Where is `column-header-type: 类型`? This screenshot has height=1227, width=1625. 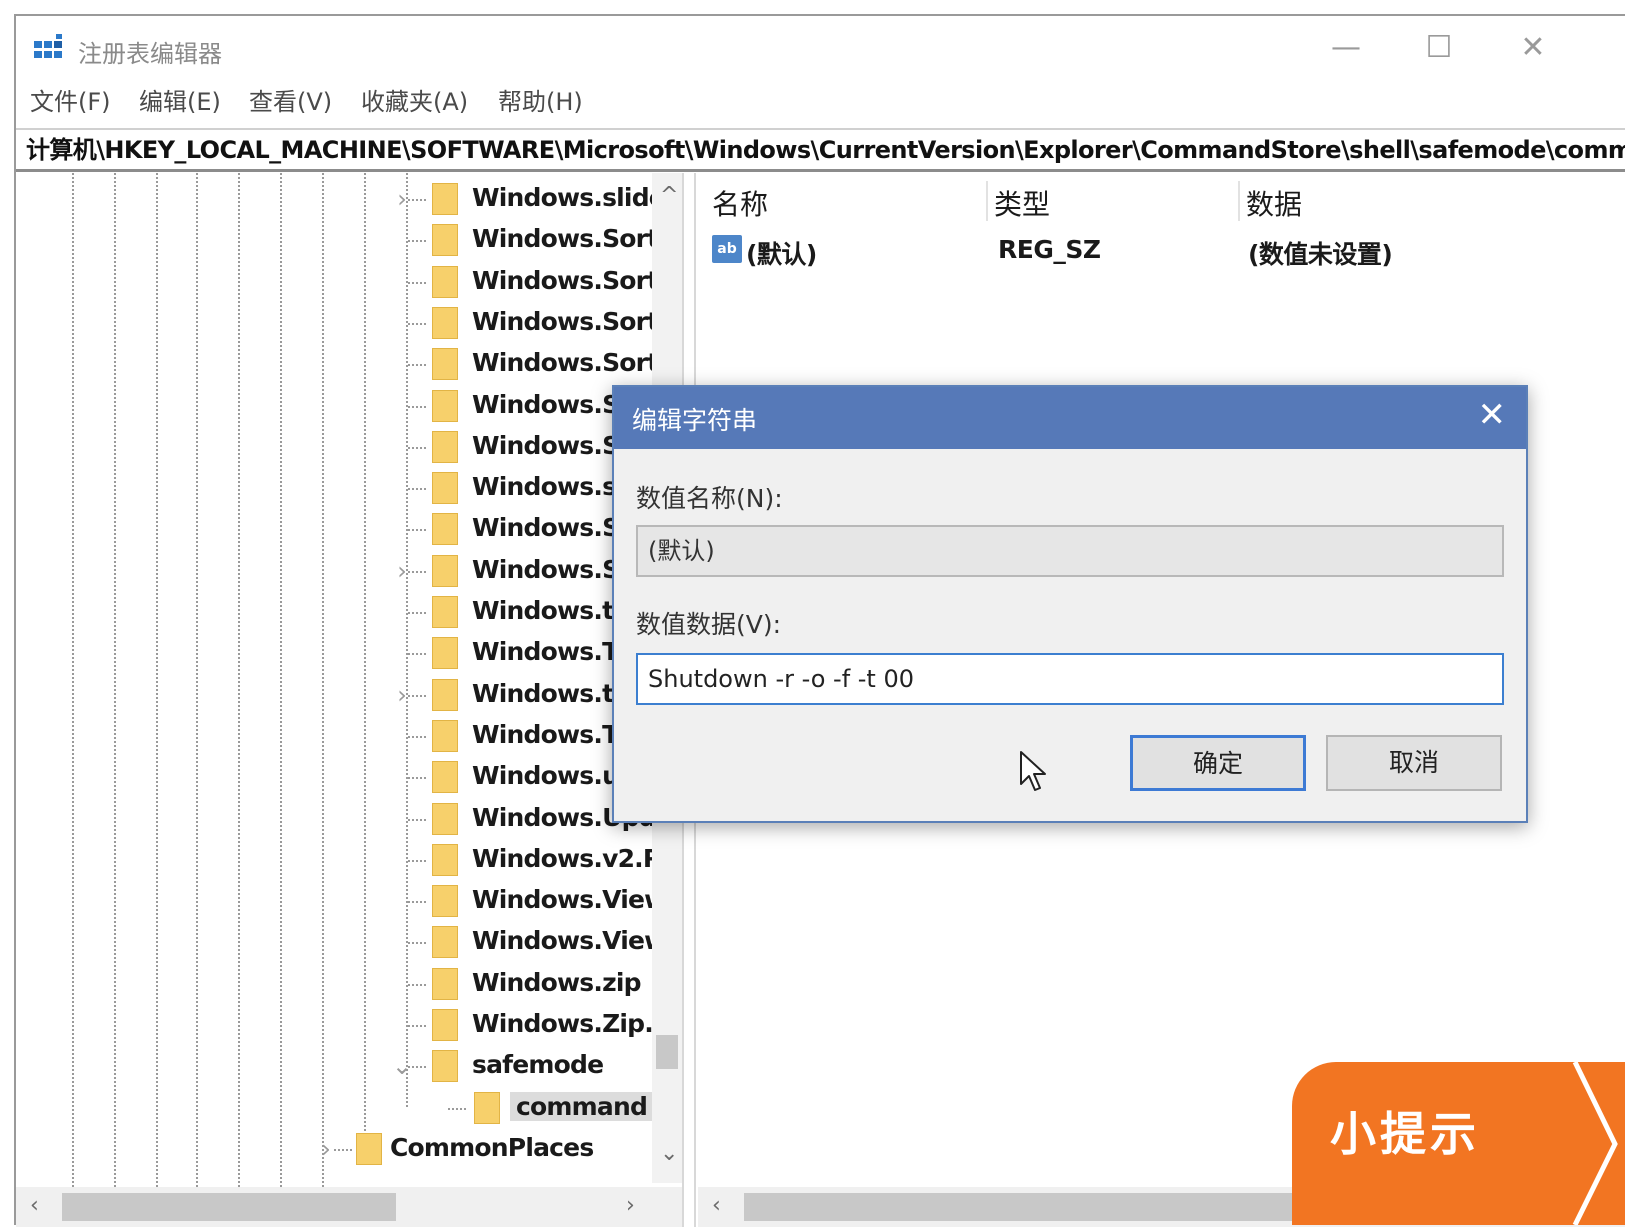 column-header-type: 类型 is located at coordinates (1022, 203).